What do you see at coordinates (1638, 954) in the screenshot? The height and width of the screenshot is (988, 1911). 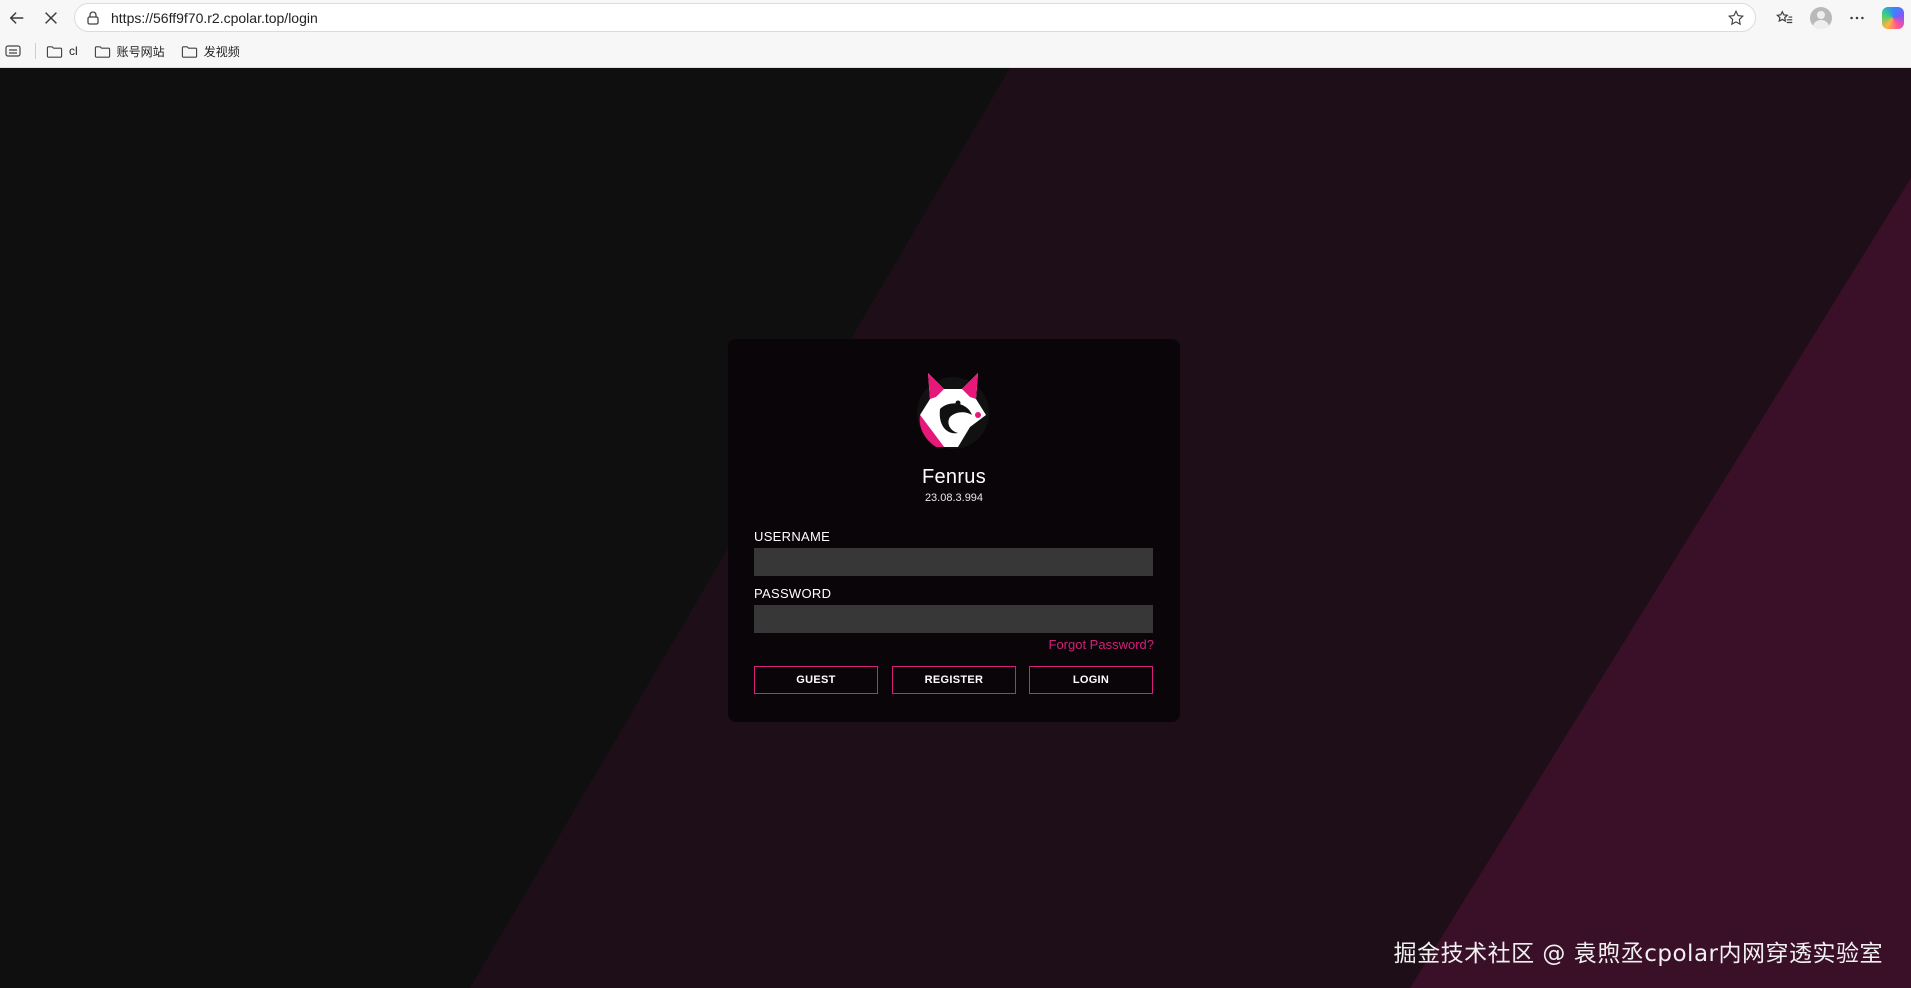 I see `watermark-text: 掘金技术社区 @ 袁煦丞cpolar内网穿透实验室` at bounding box center [1638, 954].